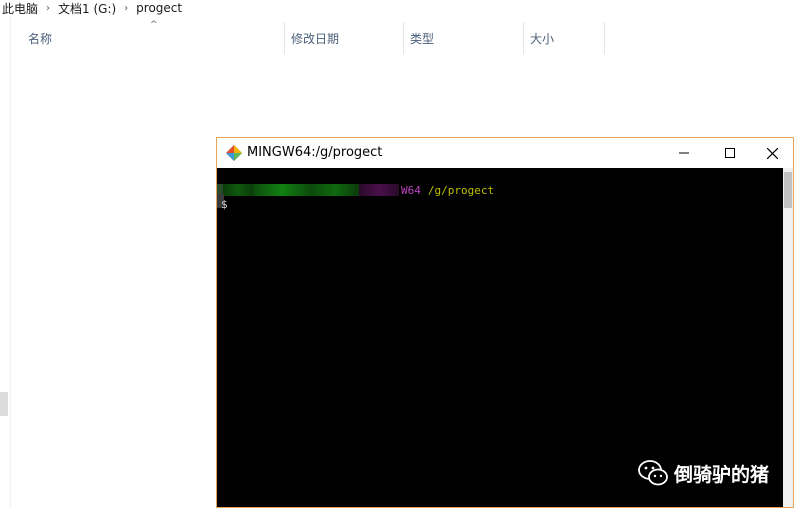 The height and width of the screenshot is (508, 794). I want to click on column-header-modified-date: 修改日期, so click(344, 38).